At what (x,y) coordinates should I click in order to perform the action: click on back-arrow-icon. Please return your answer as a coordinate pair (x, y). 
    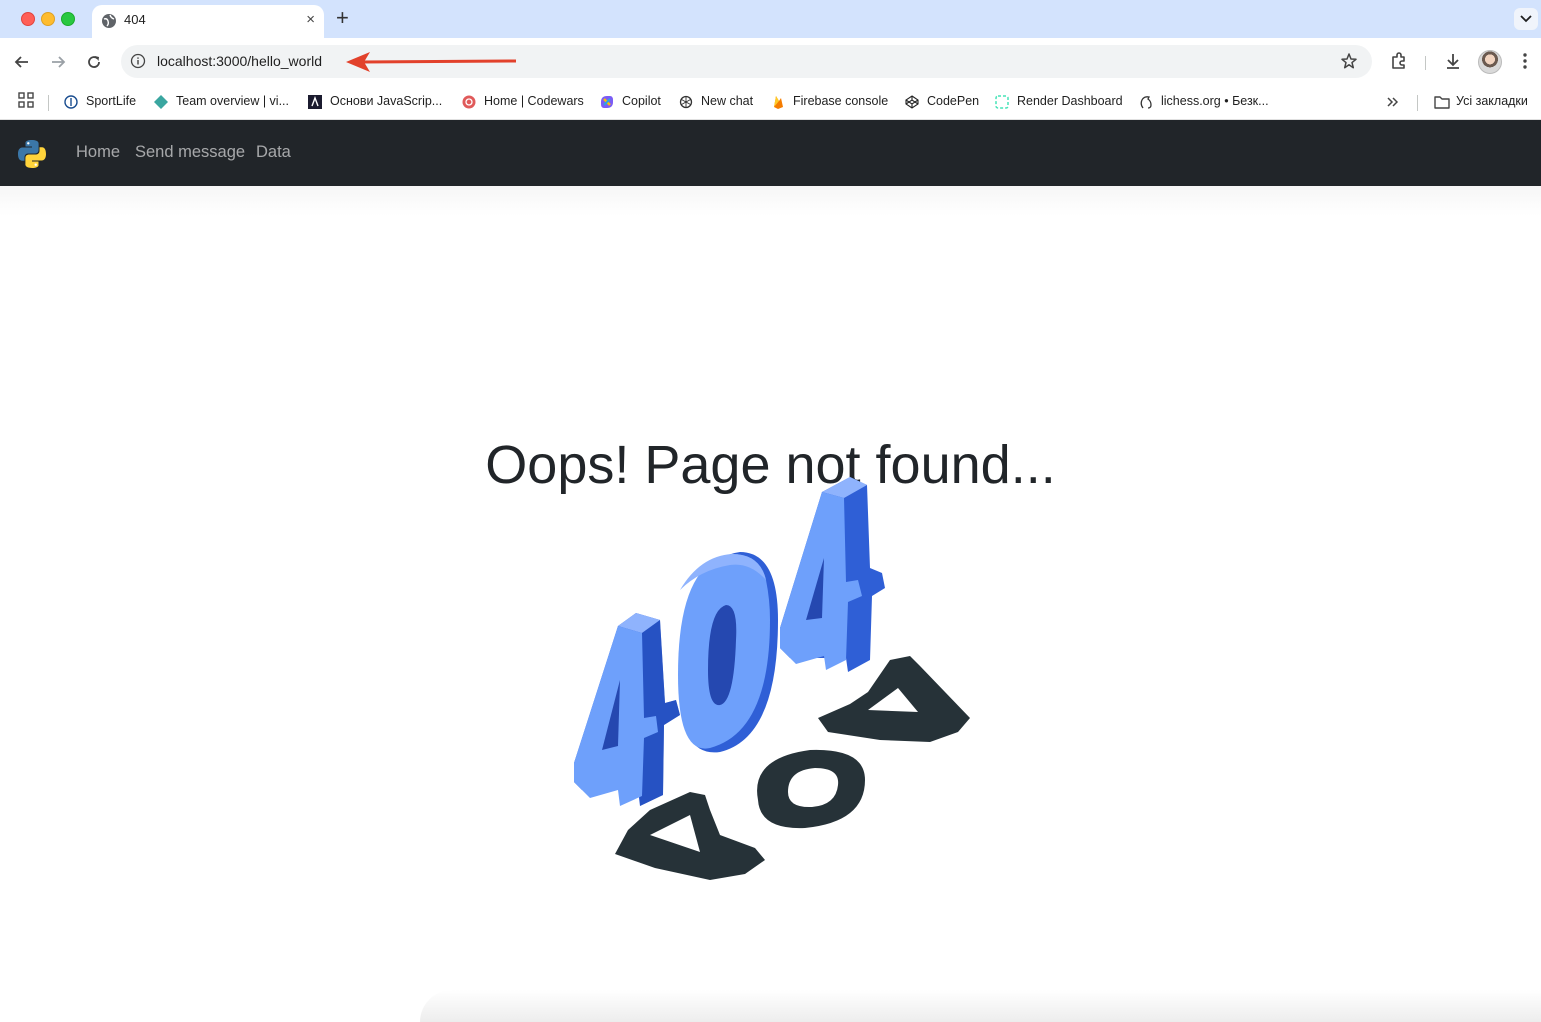
    Looking at the image, I should click on (22, 62).